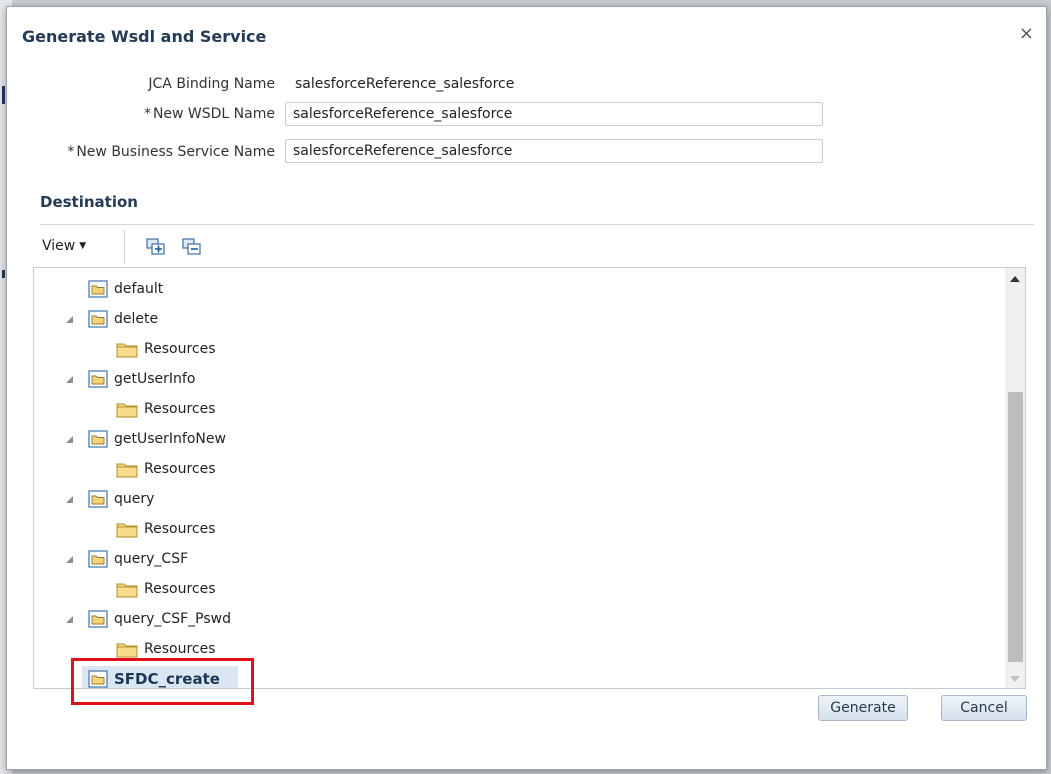 This screenshot has height=774, width=1051. Describe the element at coordinates (151, 559) in the screenshot. I see `tree-node-label: query_CSF` at that location.